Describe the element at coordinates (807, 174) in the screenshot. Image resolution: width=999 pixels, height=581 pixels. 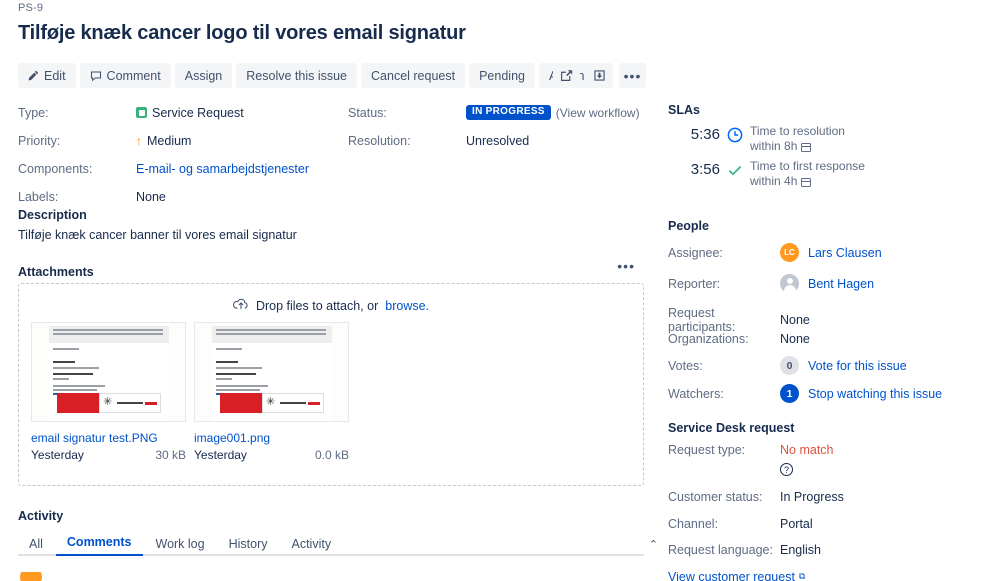
I see `sla-text: Time to first response within 4h` at that location.